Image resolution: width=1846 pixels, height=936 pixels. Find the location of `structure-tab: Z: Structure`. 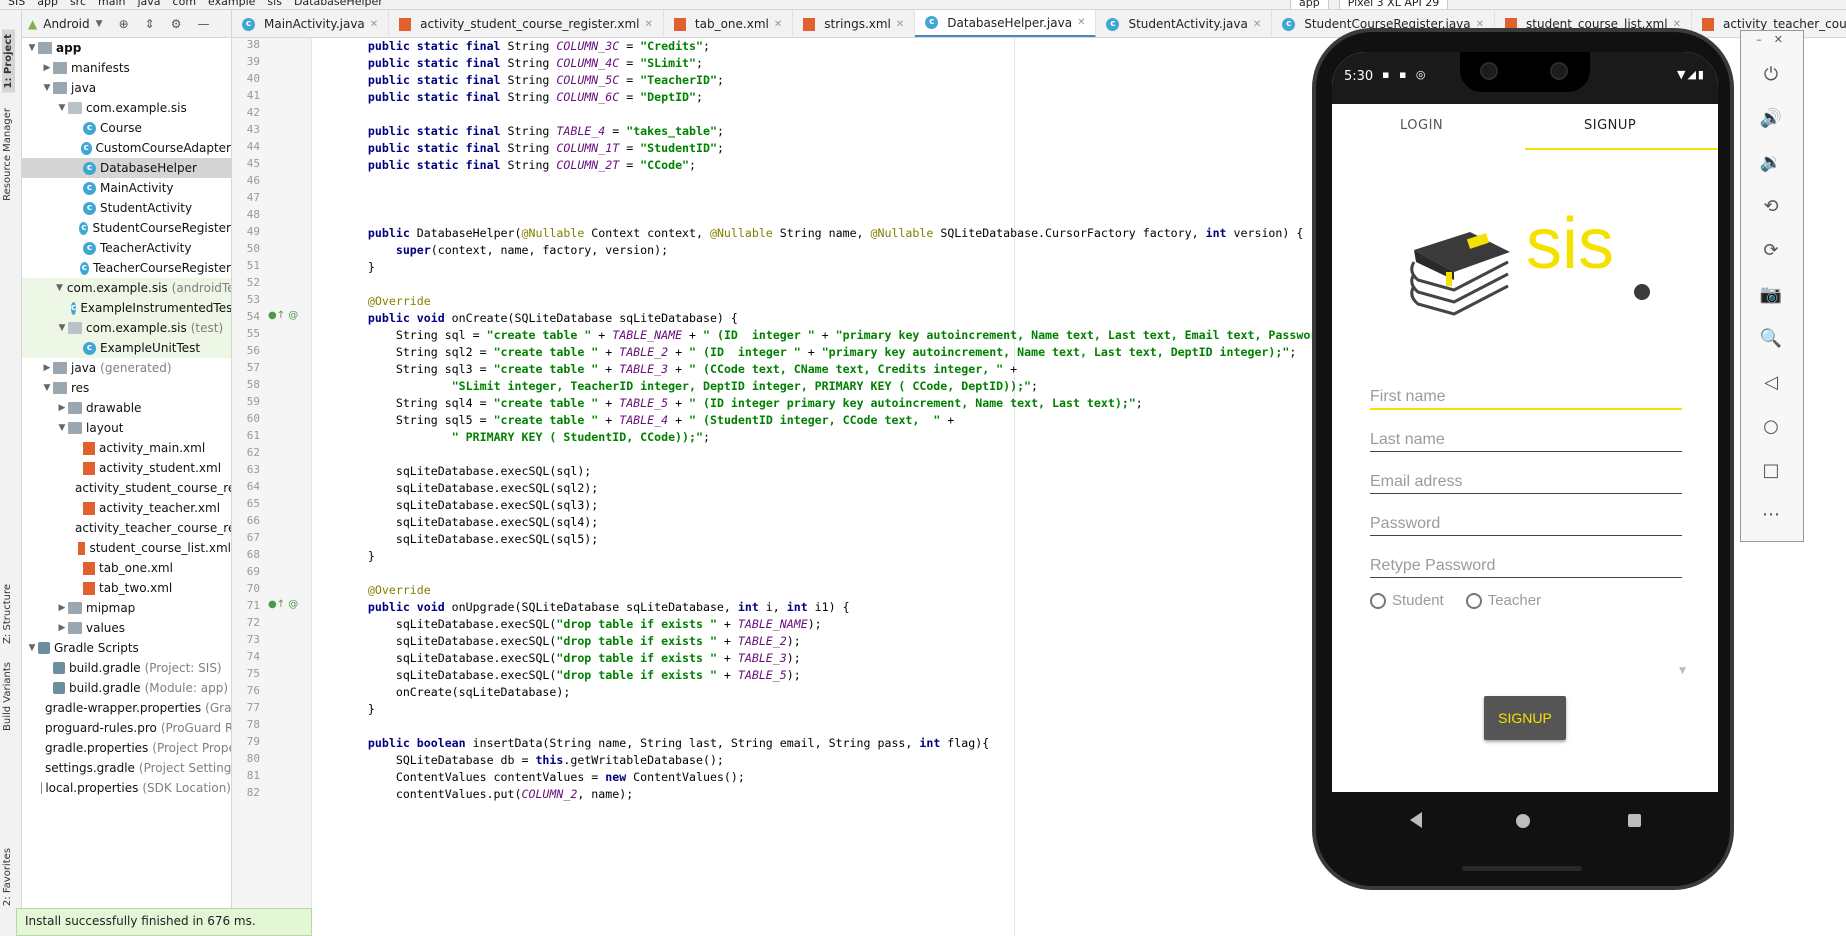

structure-tab: Z: Structure is located at coordinates (7, 614).